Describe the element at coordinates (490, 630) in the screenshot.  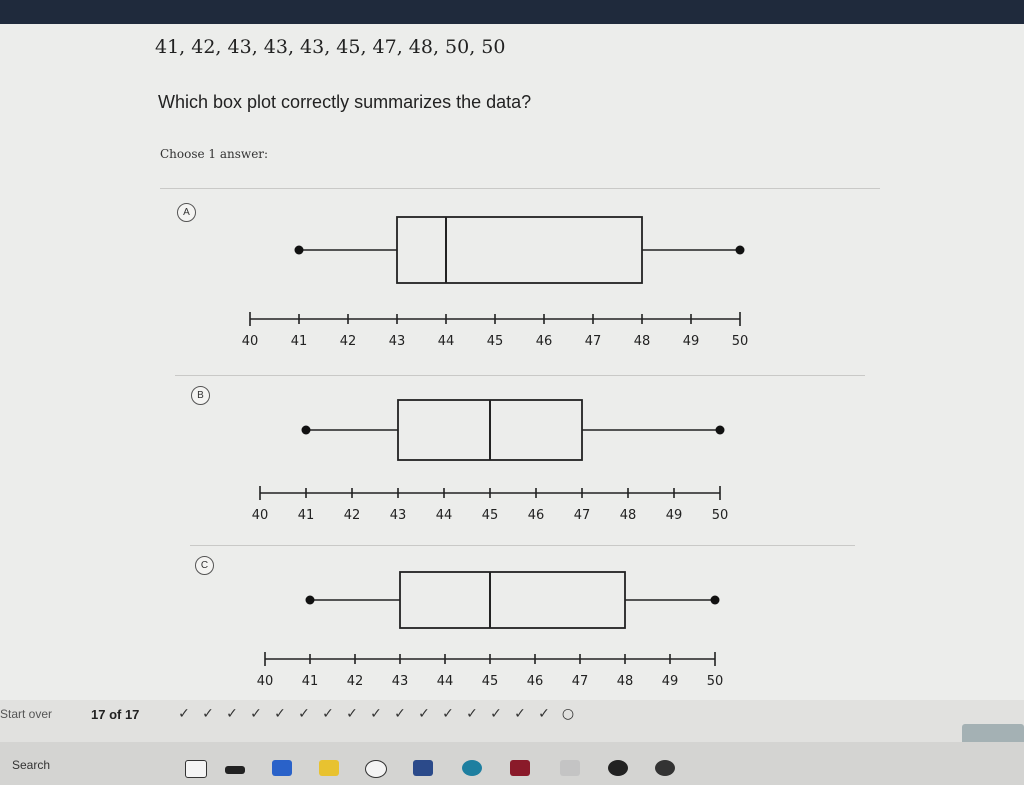
I see `option-c-box-plot: 40 41 42 43 44 45 46 47 48 49 50` at that location.